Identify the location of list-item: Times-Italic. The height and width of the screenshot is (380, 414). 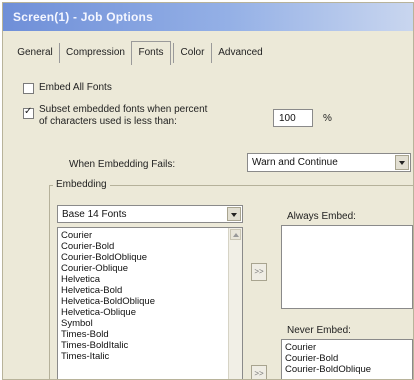
(150, 356).